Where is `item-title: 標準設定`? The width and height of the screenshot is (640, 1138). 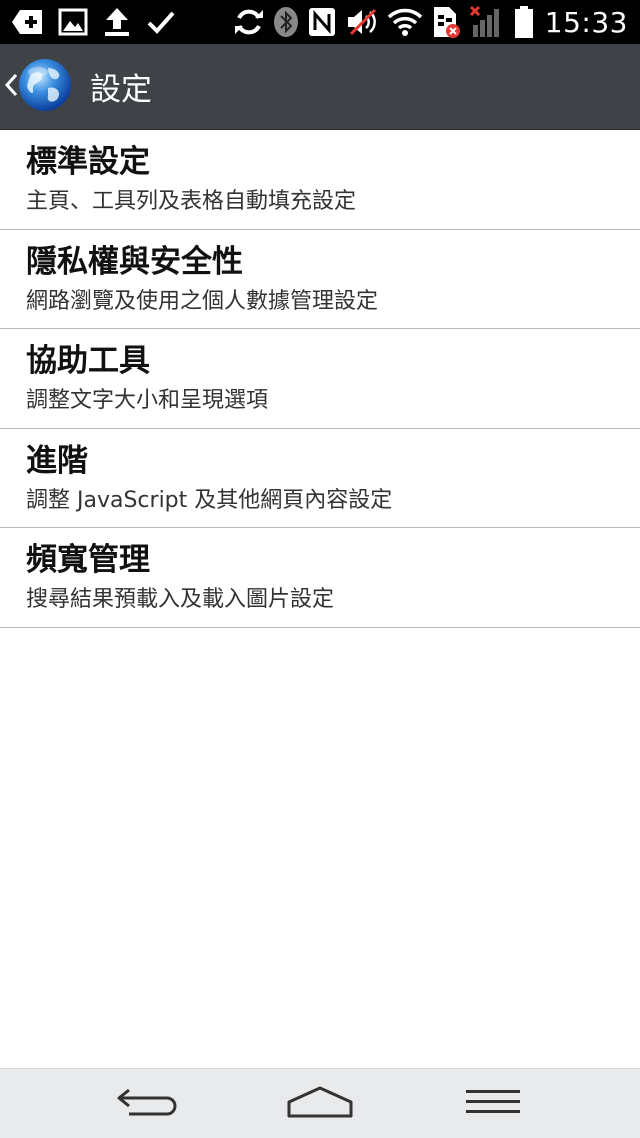
item-title: 標準設定 is located at coordinates (88, 162).